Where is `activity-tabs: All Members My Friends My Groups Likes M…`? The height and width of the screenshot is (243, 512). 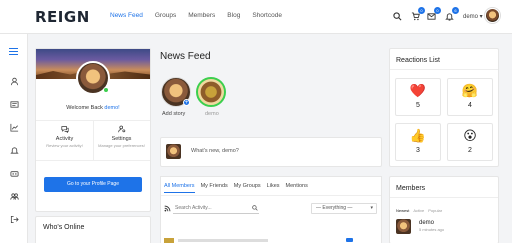 activity-tabs: All Members My Friends My Groups Likes M… is located at coordinates (236, 188).